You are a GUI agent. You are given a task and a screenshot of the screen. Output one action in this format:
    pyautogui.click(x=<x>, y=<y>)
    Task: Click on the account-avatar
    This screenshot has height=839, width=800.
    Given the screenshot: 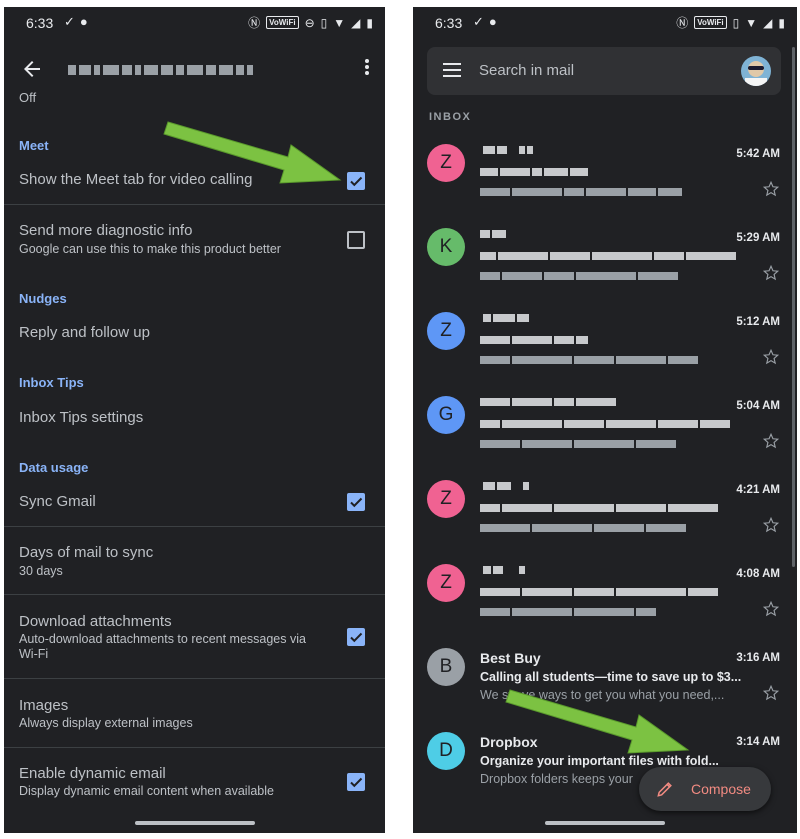 What is the action you would take?
    pyautogui.click(x=756, y=71)
    